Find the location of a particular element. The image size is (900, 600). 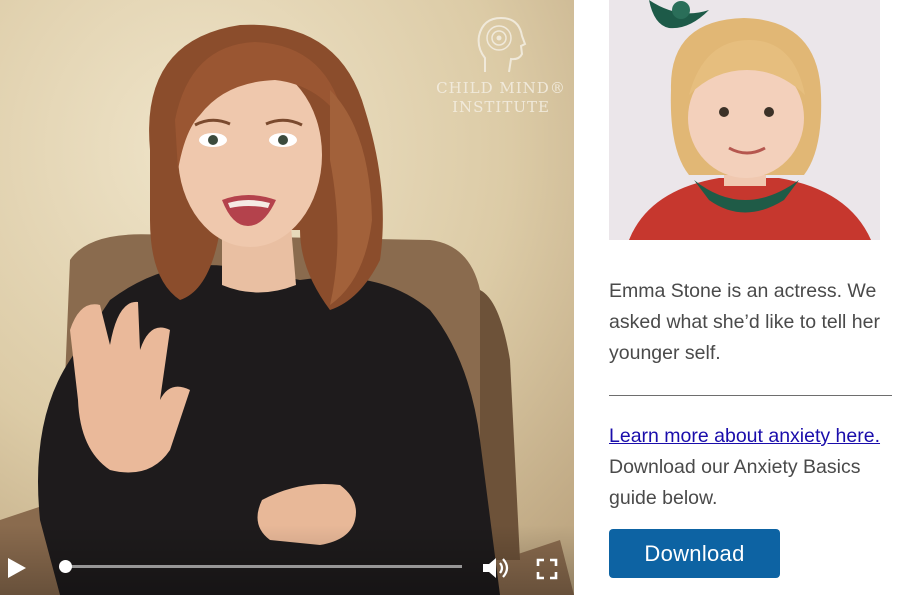

progress-bar is located at coordinates (263, 566).